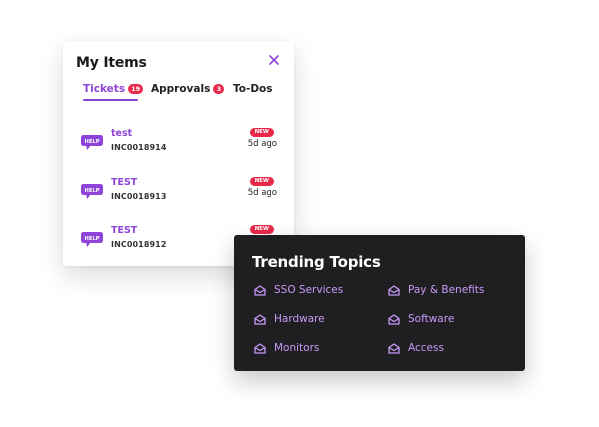  Describe the element at coordinates (110, 100) in the screenshot. I see `active-tab-indicator` at that location.